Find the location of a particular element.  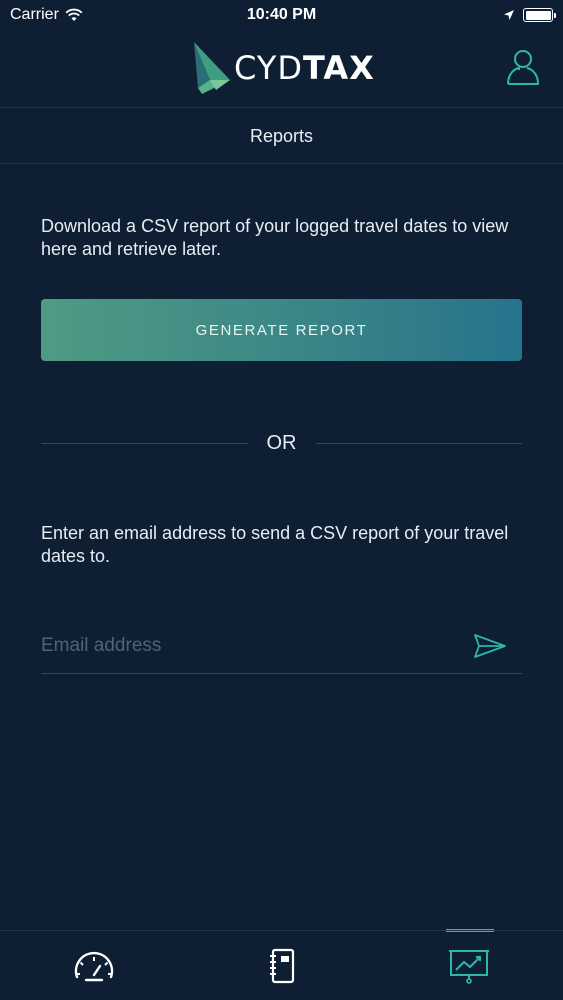

location-arrow-icon is located at coordinates (509, 15).